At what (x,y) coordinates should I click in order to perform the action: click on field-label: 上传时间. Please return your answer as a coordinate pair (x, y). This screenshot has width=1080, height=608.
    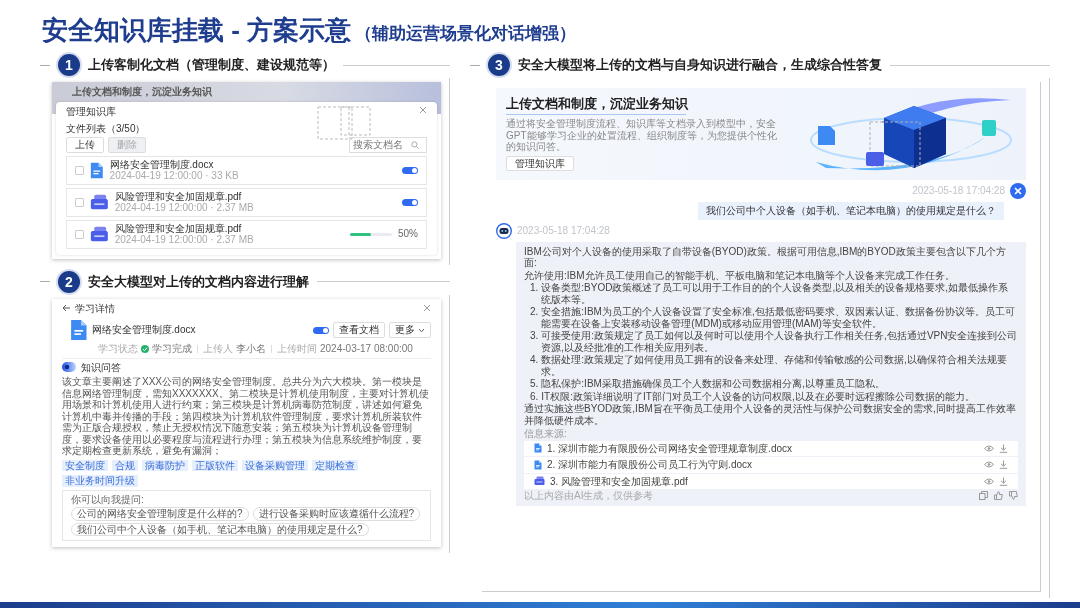
    Looking at the image, I should click on (297, 349).